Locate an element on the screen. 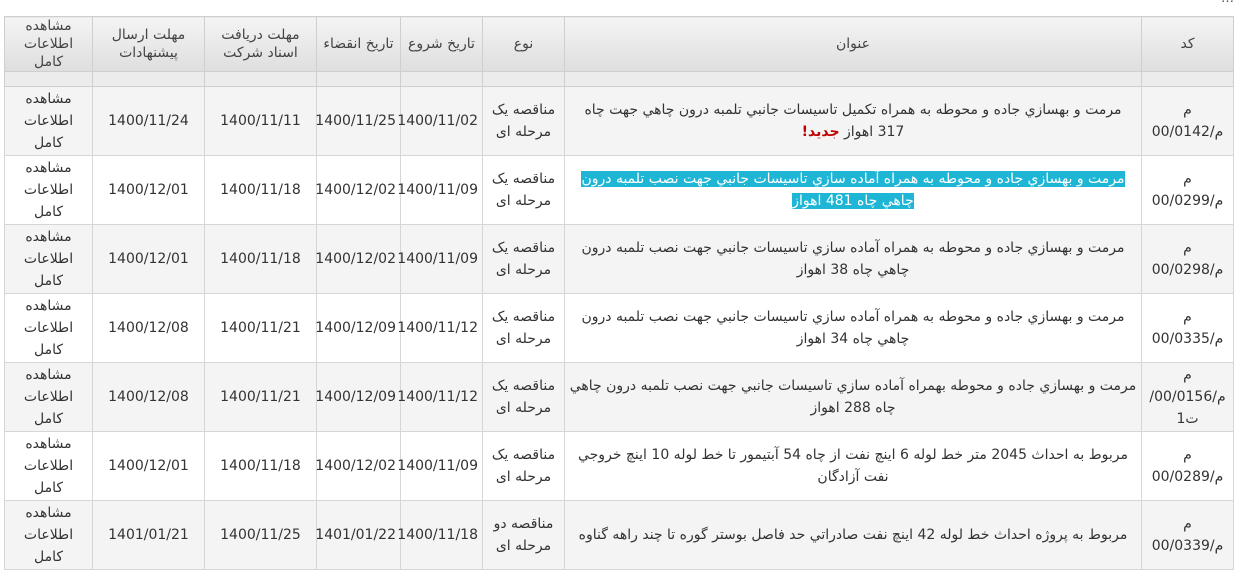 This screenshot has width=1240, height=570. doc-deadline: 1400/11/11 is located at coordinates (260, 121).